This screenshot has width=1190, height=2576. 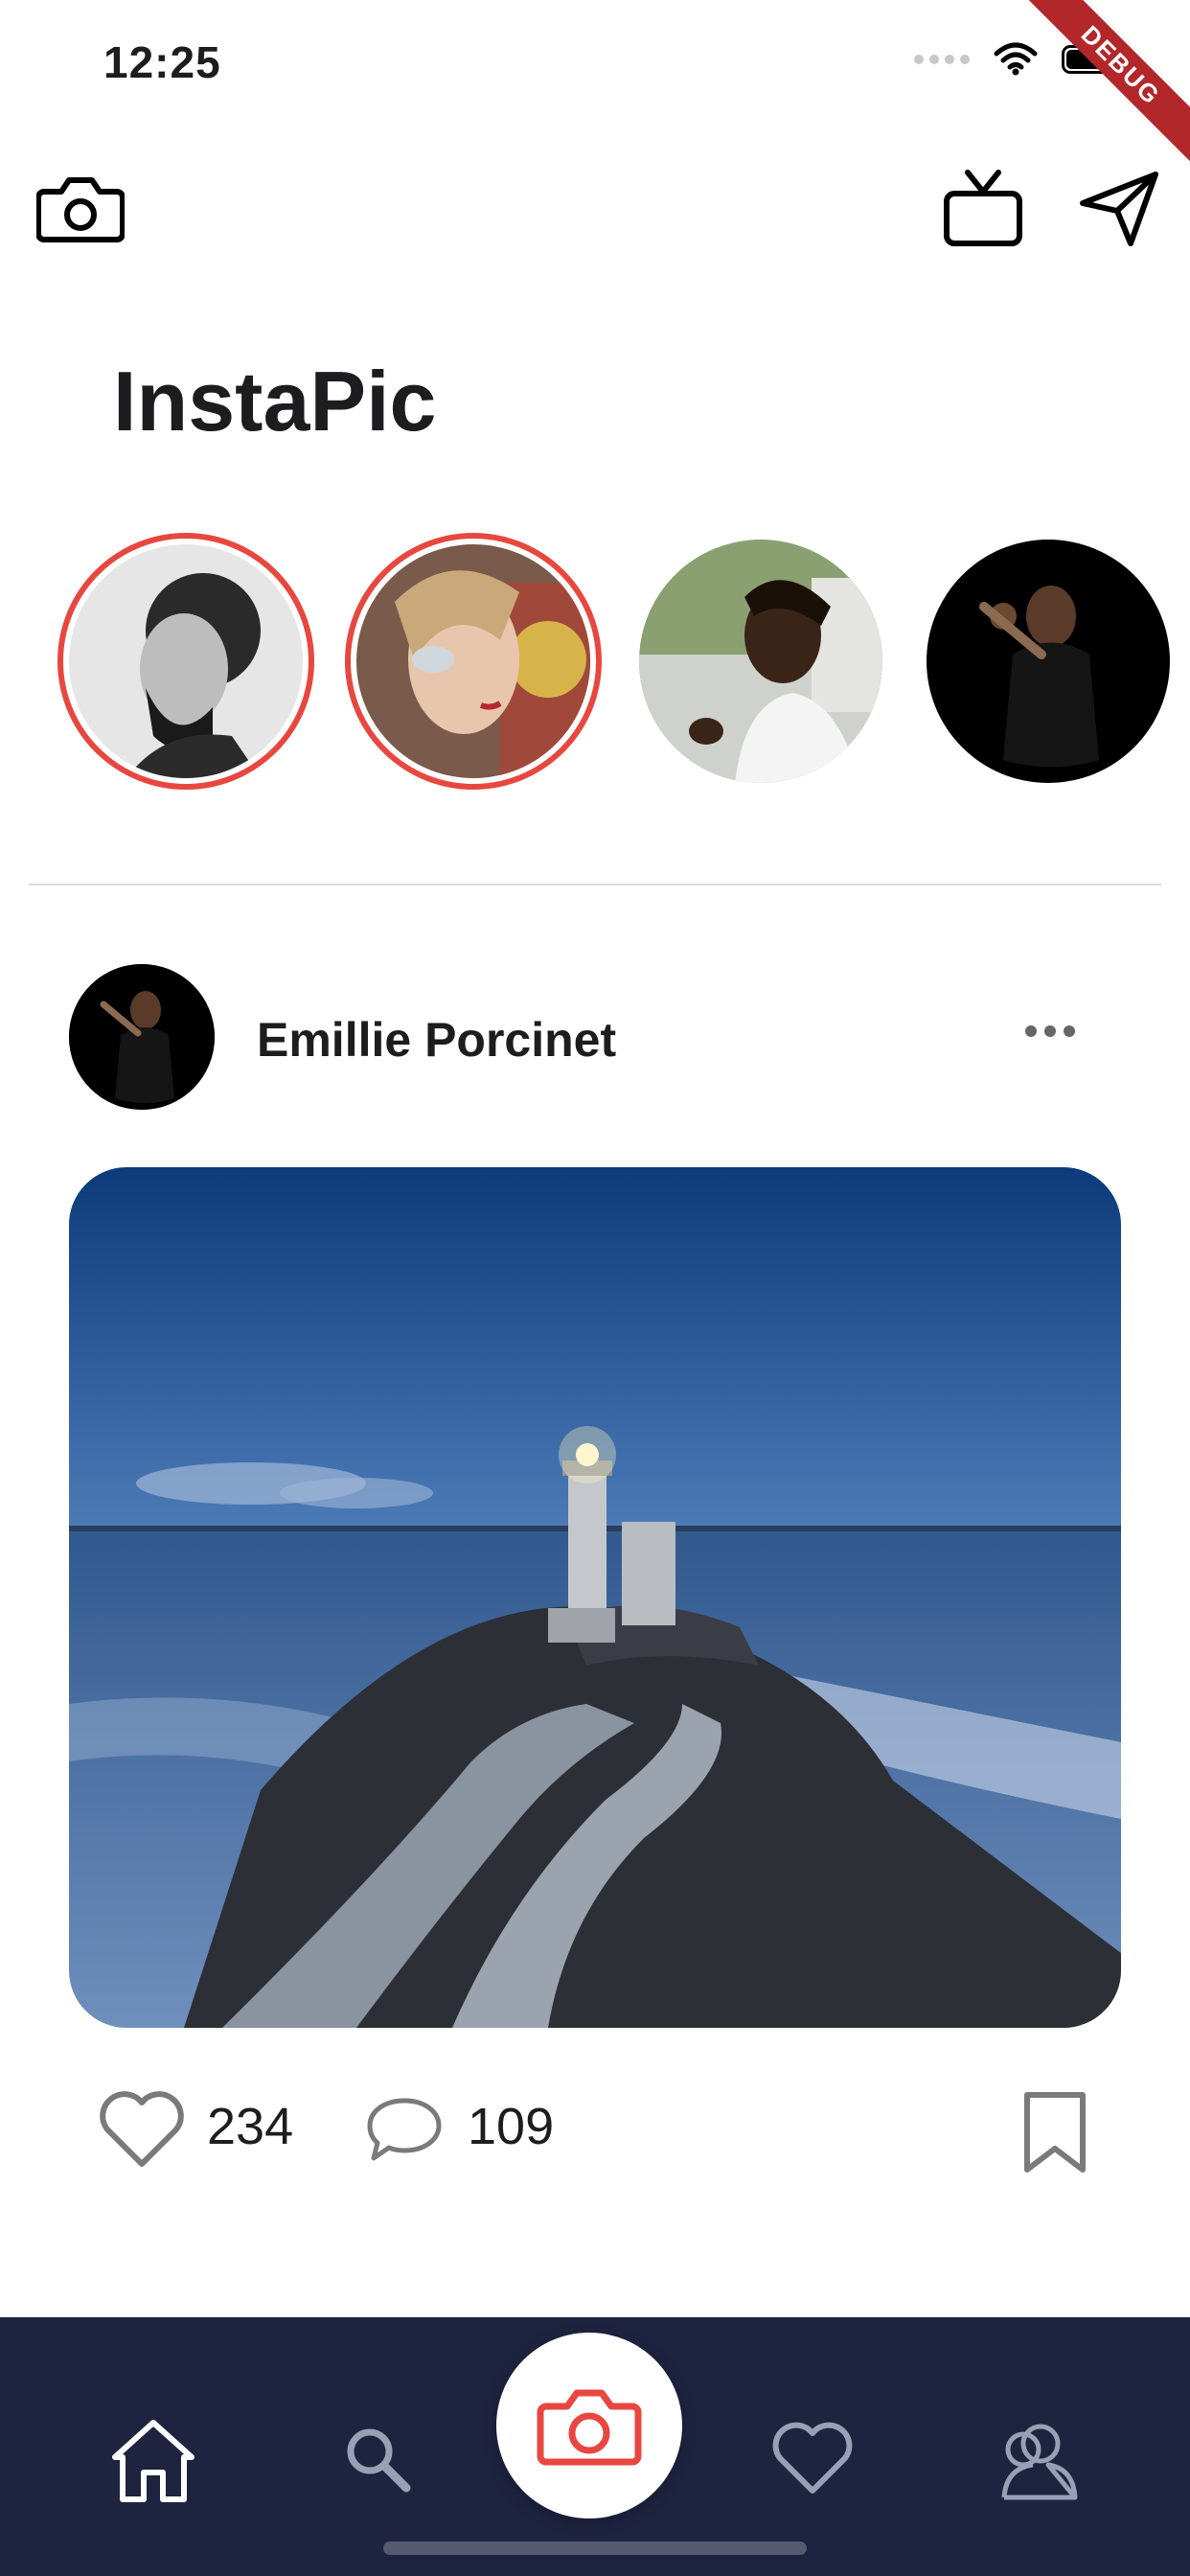 I want to click on bookmark-icon, so click(x=1054, y=2132).